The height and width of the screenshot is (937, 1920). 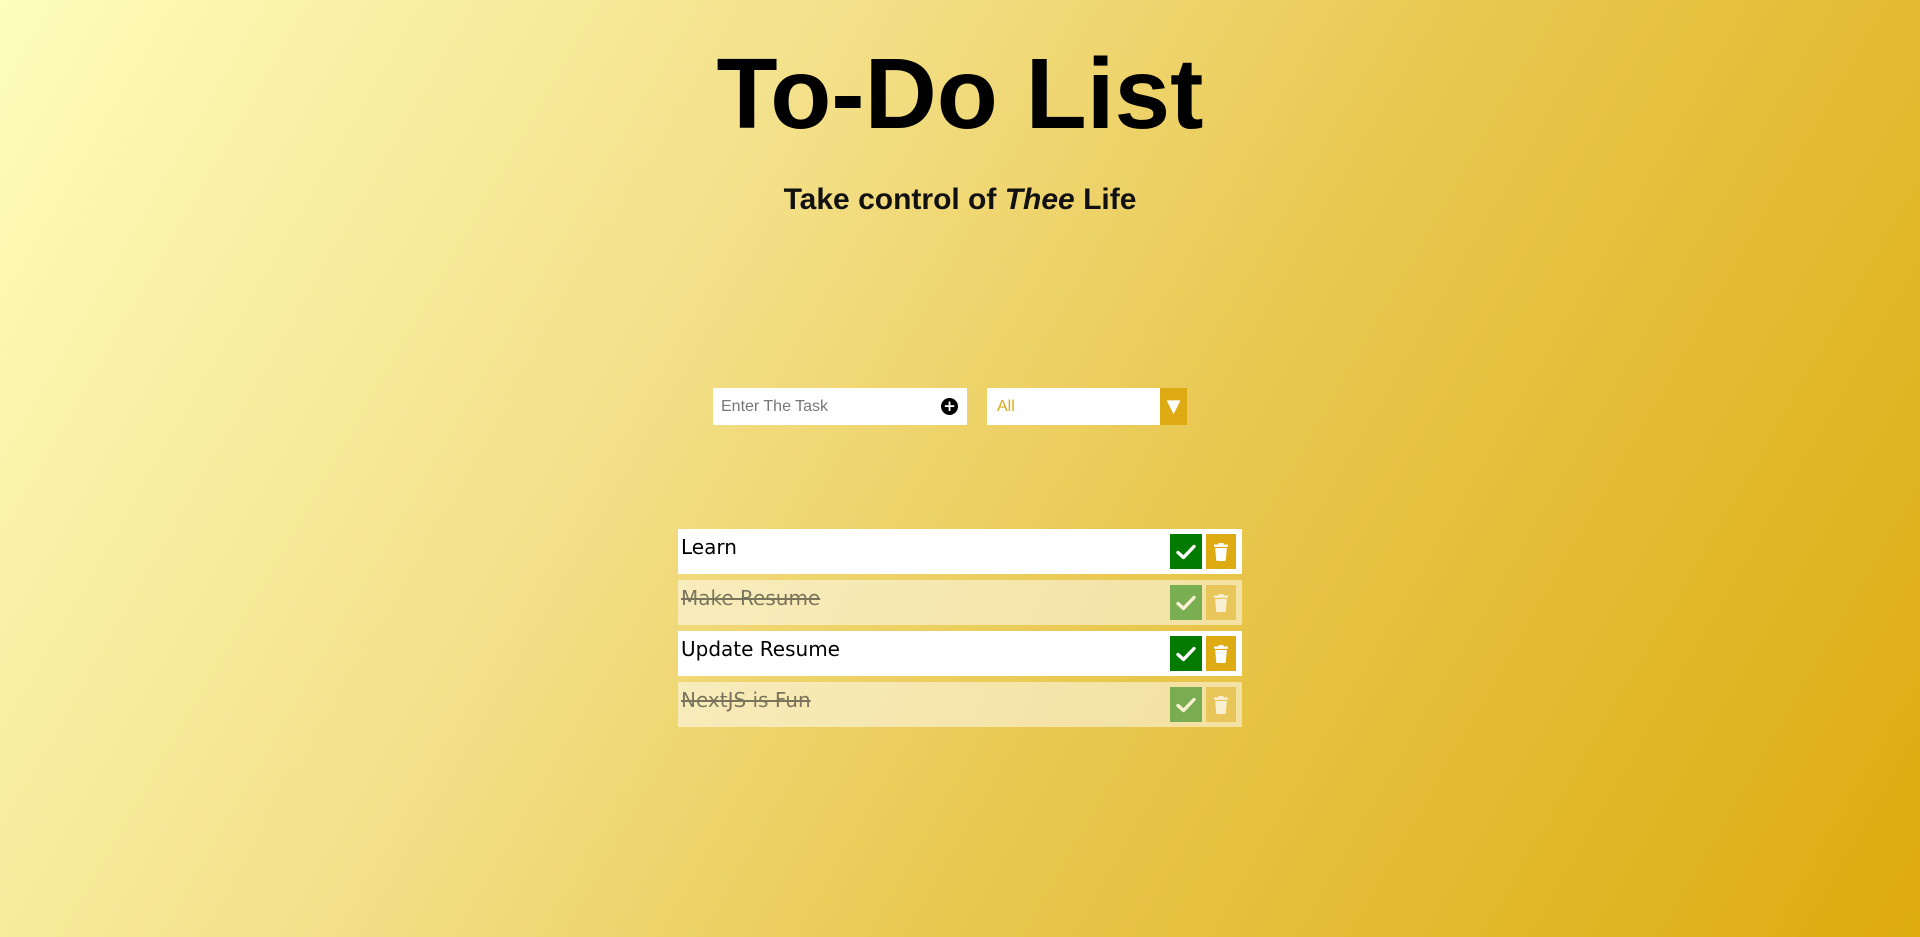 What do you see at coordinates (746, 700) in the screenshot?
I see `todo-text: NextJS is Fun` at bounding box center [746, 700].